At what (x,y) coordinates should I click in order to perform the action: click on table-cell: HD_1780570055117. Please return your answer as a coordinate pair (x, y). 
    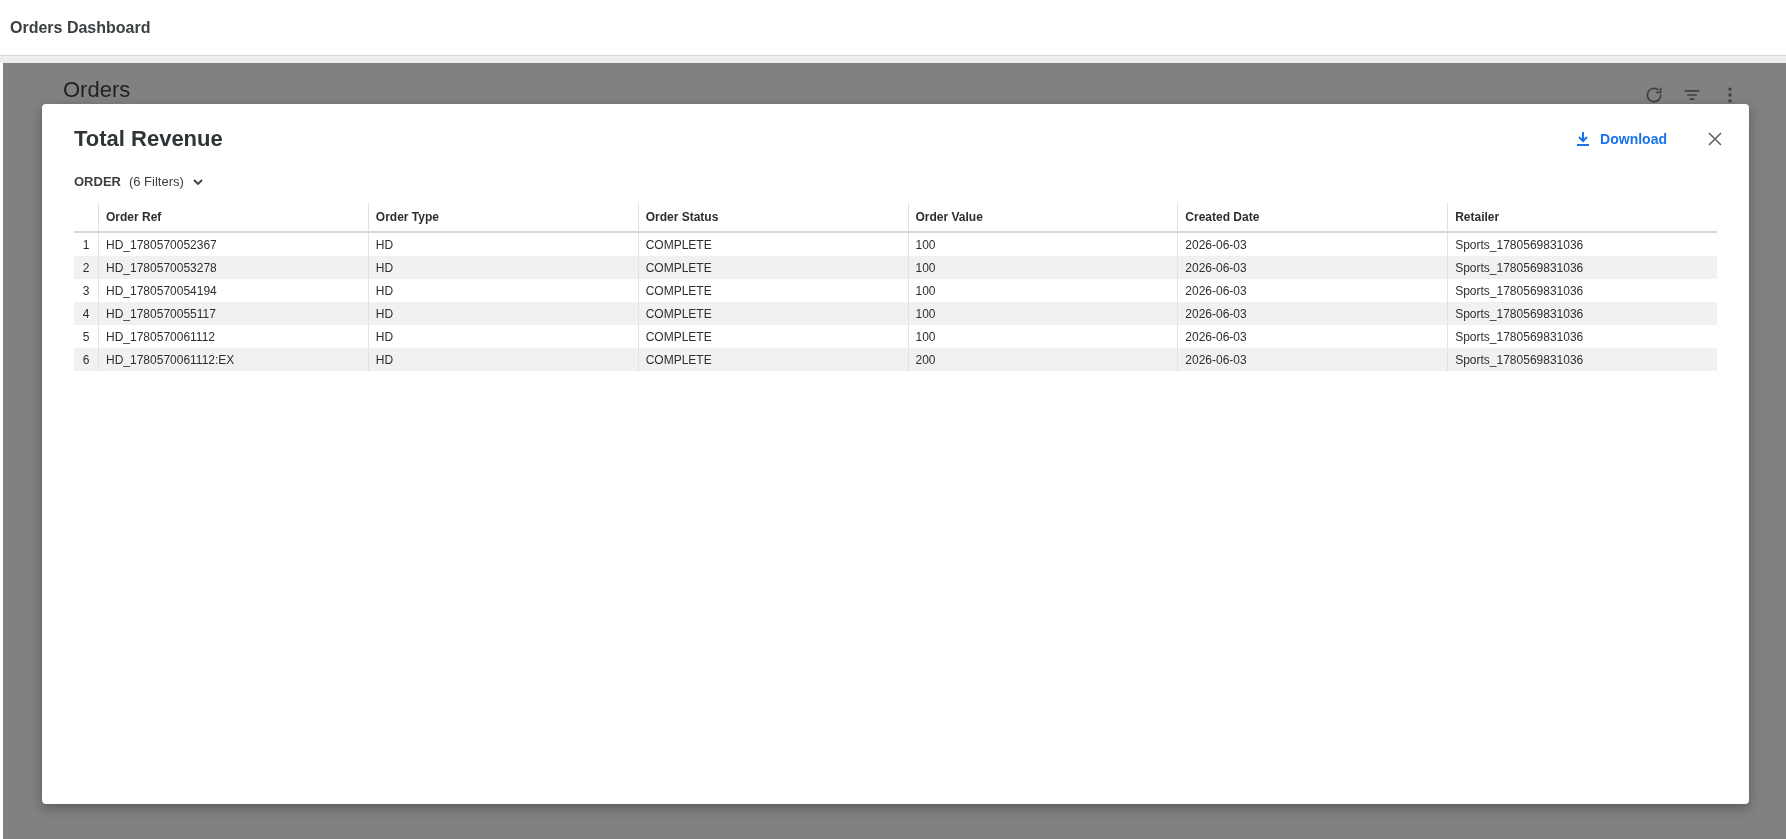
    Looking at the image, I should click on (233, 313).